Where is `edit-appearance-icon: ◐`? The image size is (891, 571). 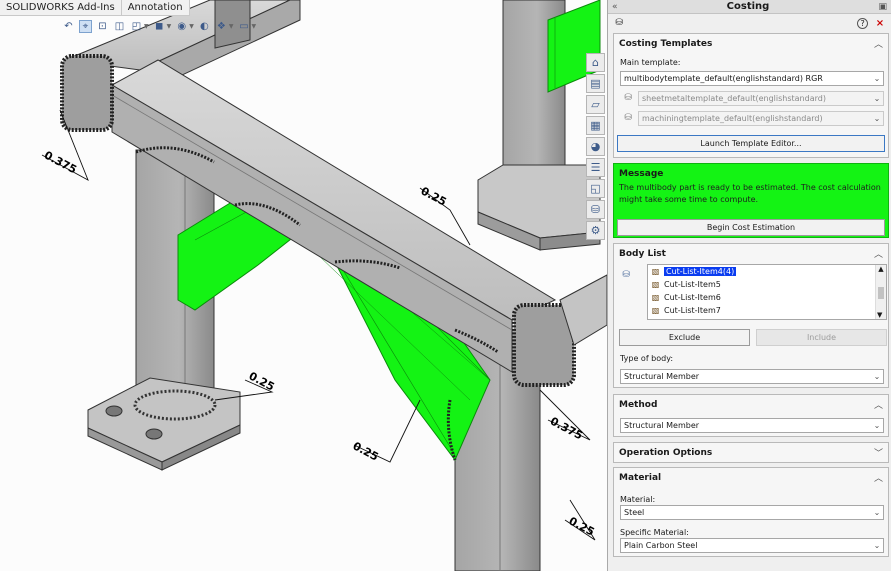
edit-appearance-icon: ◐ is located at coordinates (204, 26).